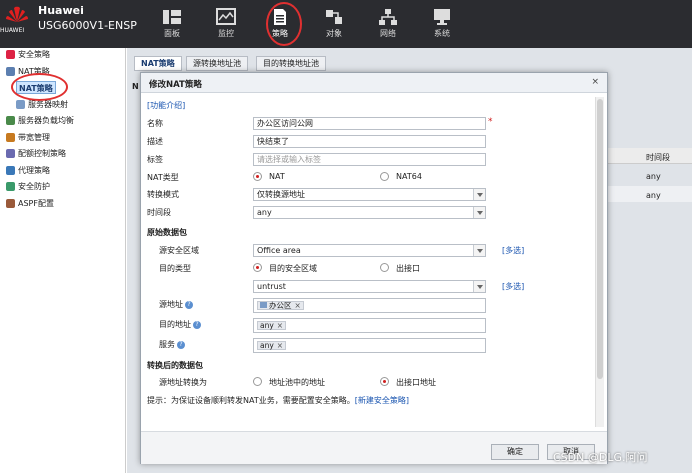  Describe the element at coordinates (334, 23) in the screenshot. I see `nav-object: 对象` at that location.